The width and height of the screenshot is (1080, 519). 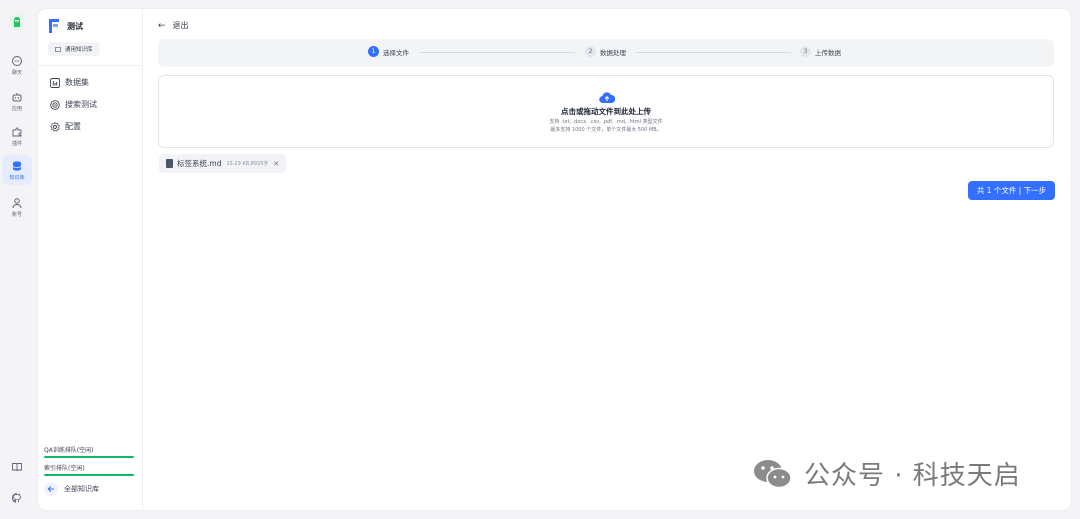 What do you see at coordinates (17, 259) in the screenshot?
I see `app-rail: 聊天 应用 插件 知识库 账号` at bounding box center [17, 259].